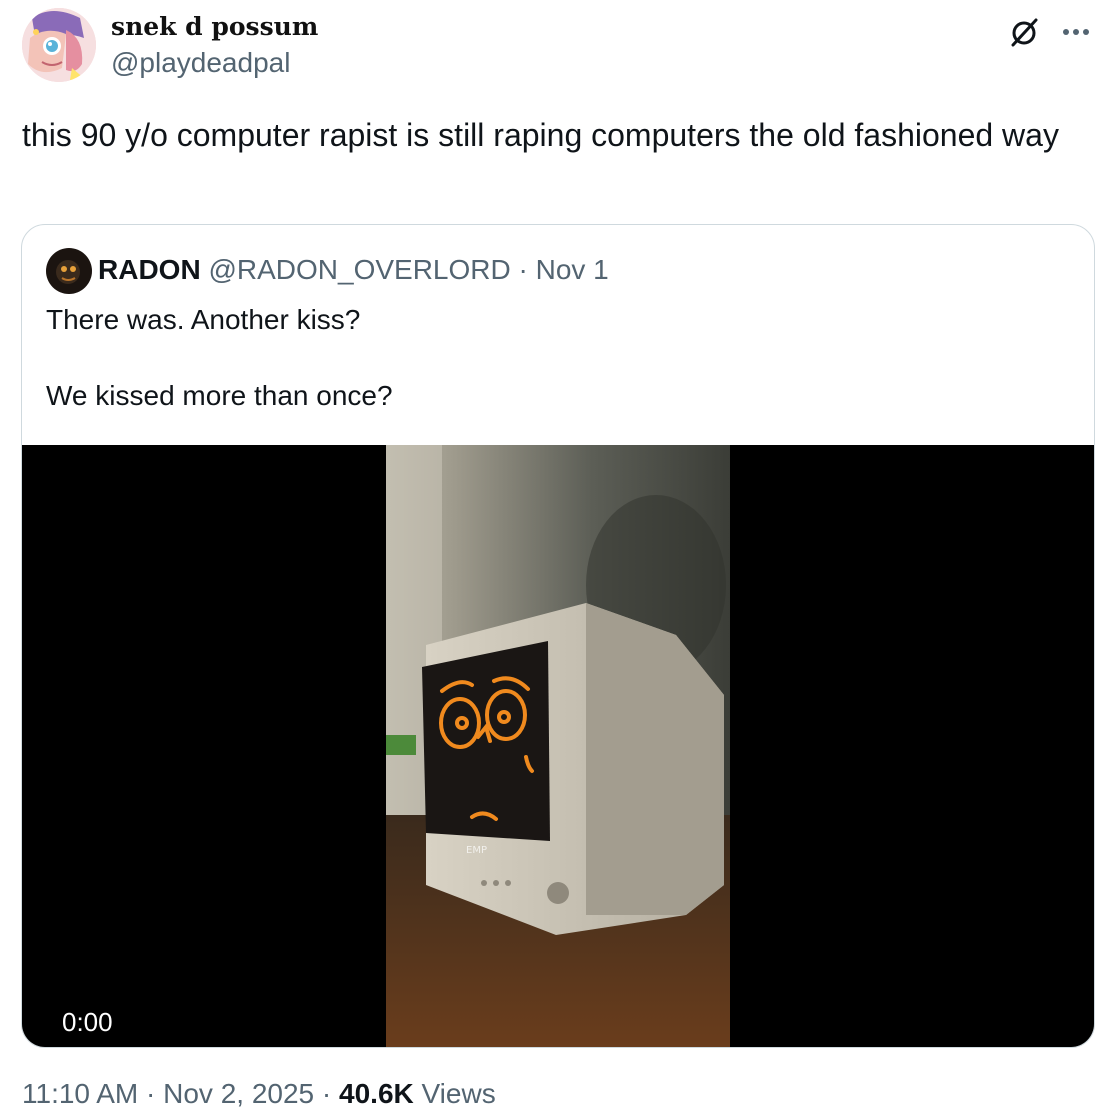  I want to click on quoted-author-name: RADON, so click(149, 269).